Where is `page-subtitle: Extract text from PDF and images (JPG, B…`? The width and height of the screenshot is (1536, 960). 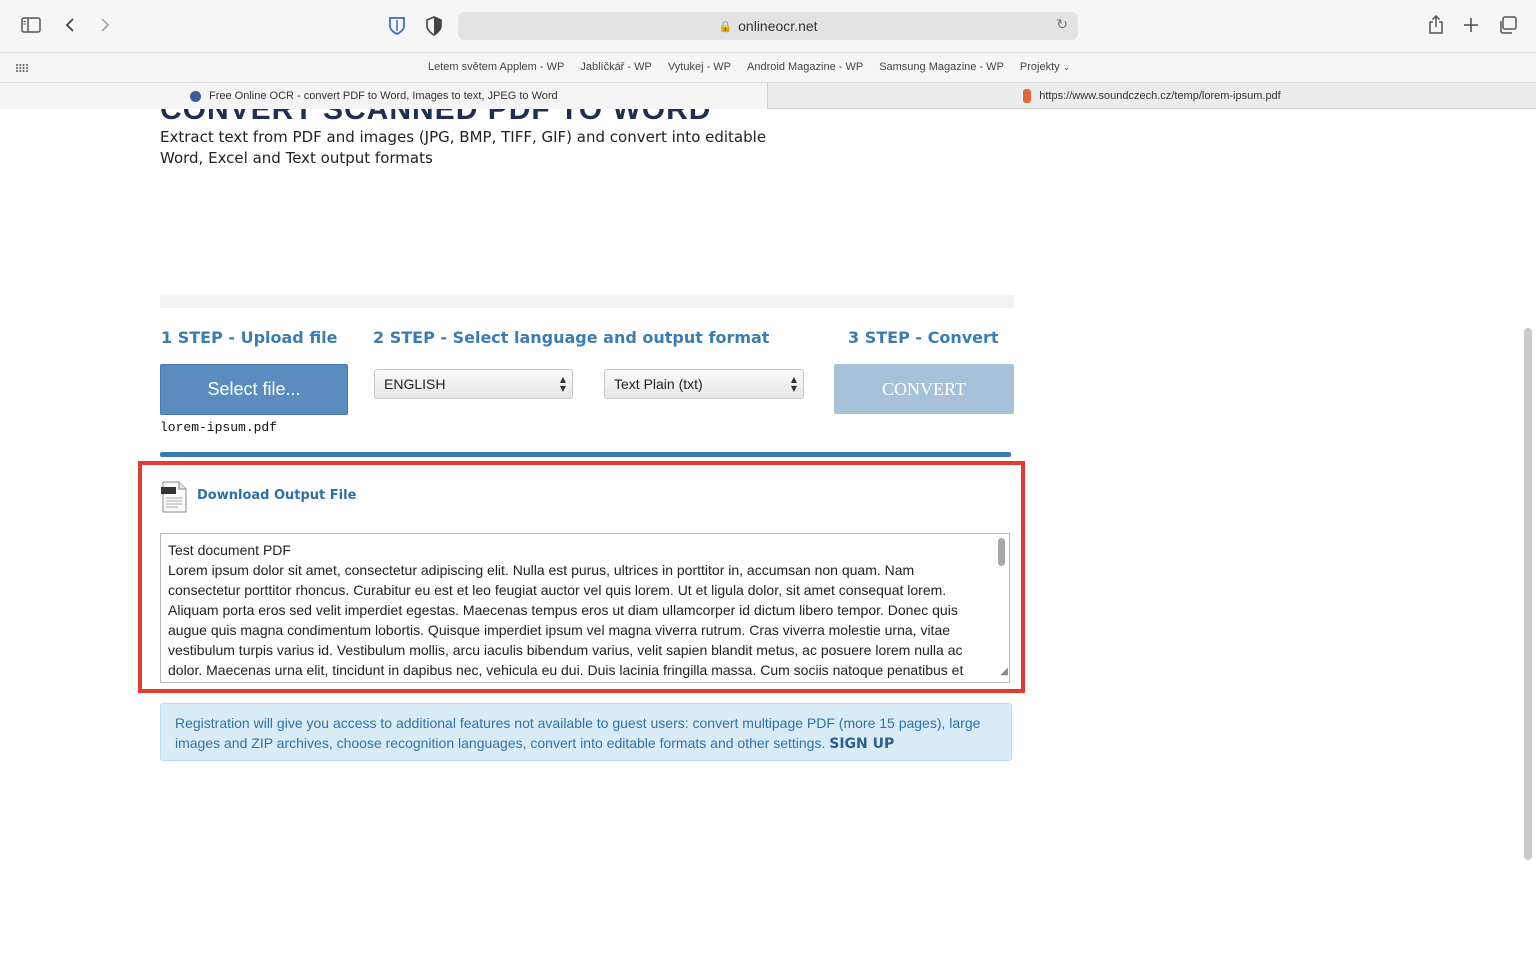 page-subtitle: Extract text from PDF and images (JPG, B… is located at coordinates (463, 147).